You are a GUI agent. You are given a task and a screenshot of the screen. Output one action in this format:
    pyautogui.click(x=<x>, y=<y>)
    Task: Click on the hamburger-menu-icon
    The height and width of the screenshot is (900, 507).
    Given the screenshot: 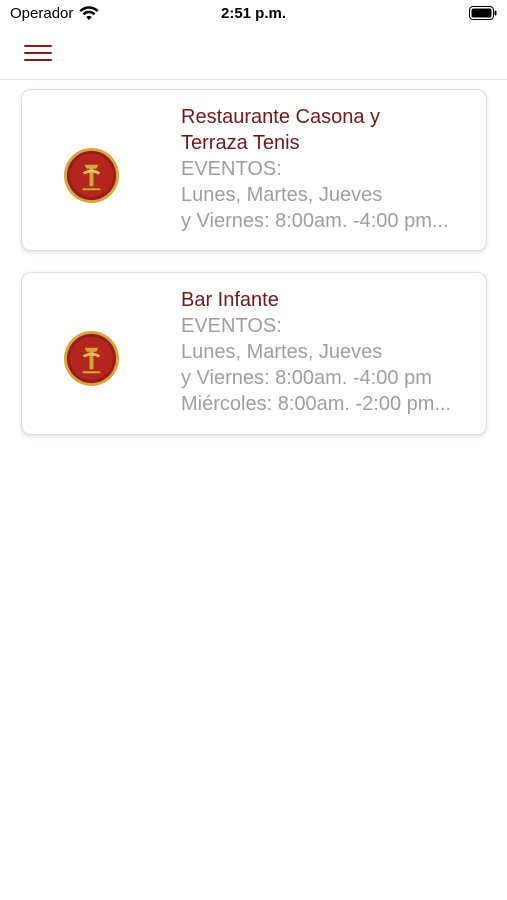 What is the action you would take?
    pyautogui.click(x=39, y=53)
    